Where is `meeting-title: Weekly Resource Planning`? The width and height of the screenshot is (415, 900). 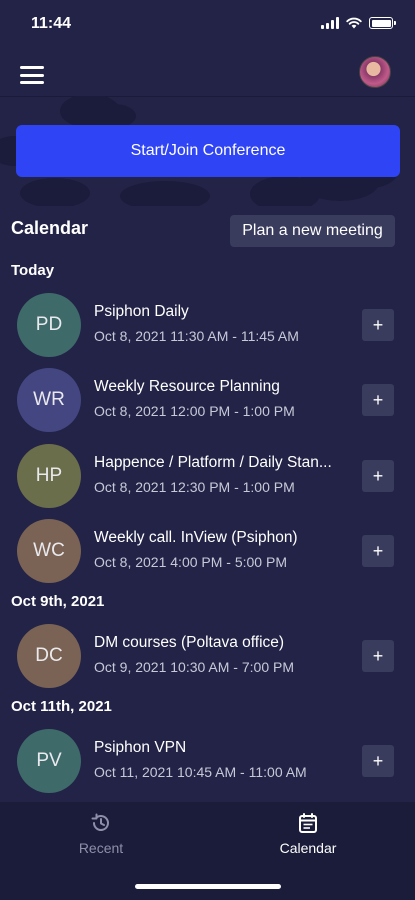
meeting-title: Weekly Resource Planning is located at coordinates (187, 386).